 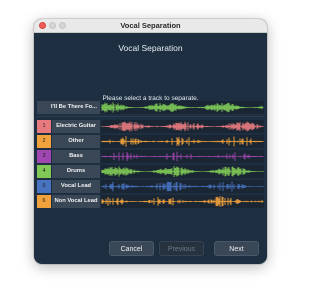 I want to click on window-title: Vocal Separation, so click(x=150, y=25).